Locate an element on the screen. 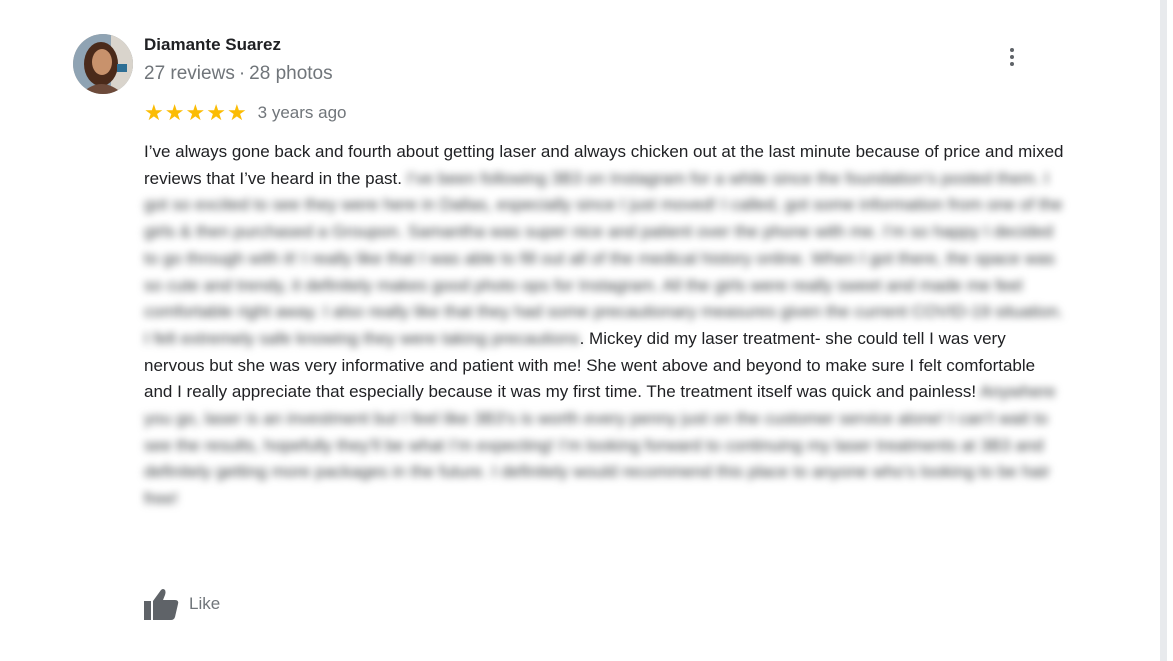 The width and height of the screenshot is (1173, 661). like-button: Like is located at coordinates (182, 604).